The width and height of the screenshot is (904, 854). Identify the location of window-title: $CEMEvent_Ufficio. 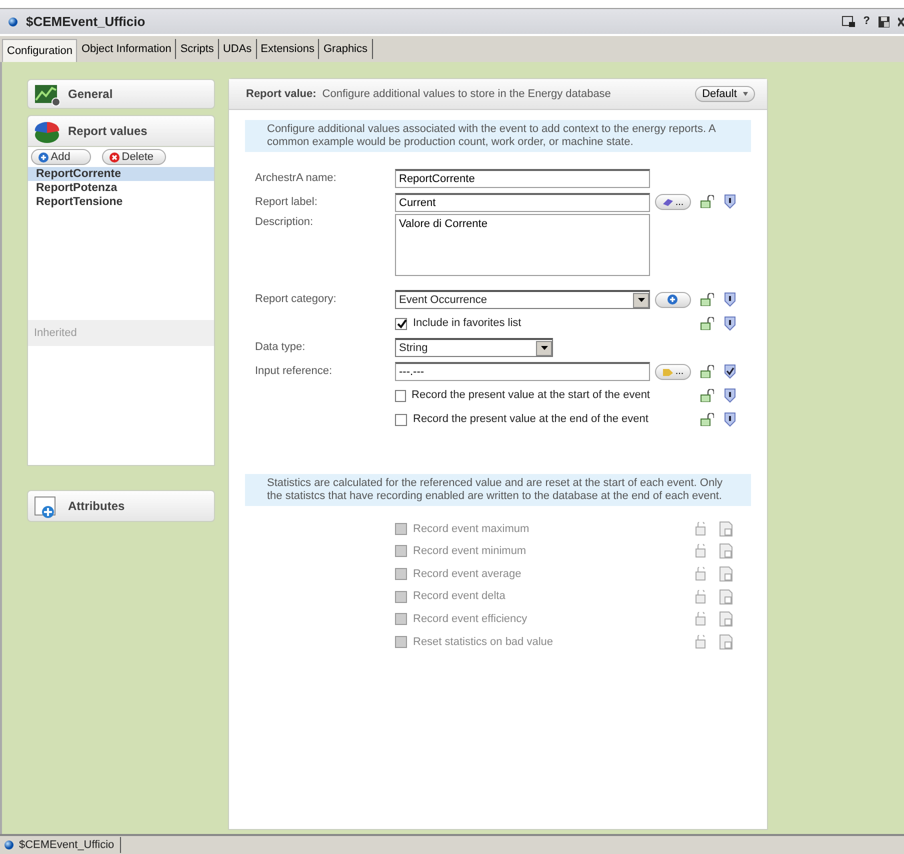
(86, 22).